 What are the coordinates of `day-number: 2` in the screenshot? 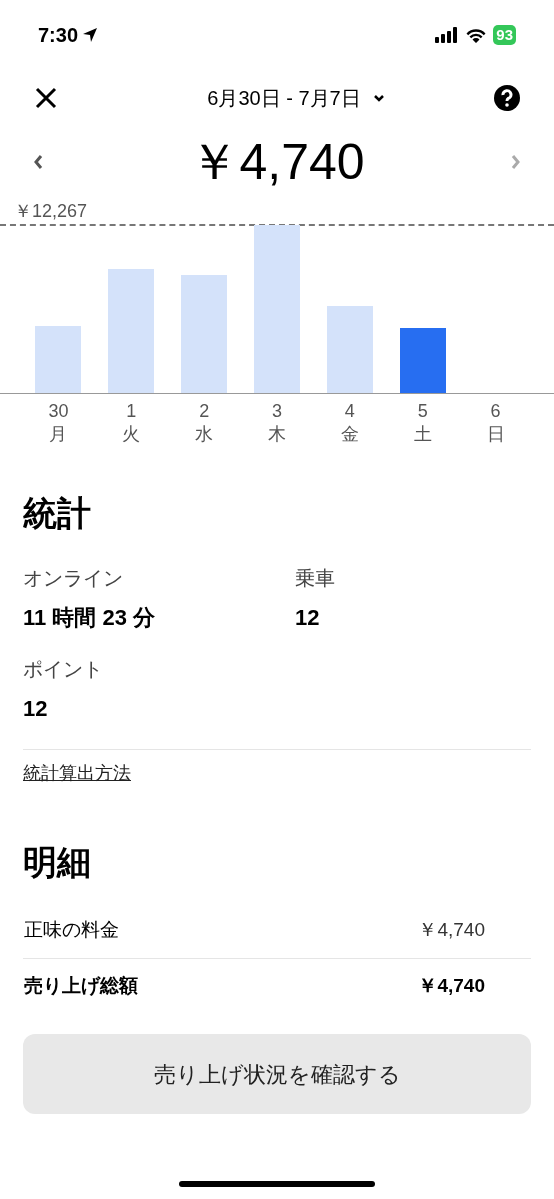 It's located at (204, 411).